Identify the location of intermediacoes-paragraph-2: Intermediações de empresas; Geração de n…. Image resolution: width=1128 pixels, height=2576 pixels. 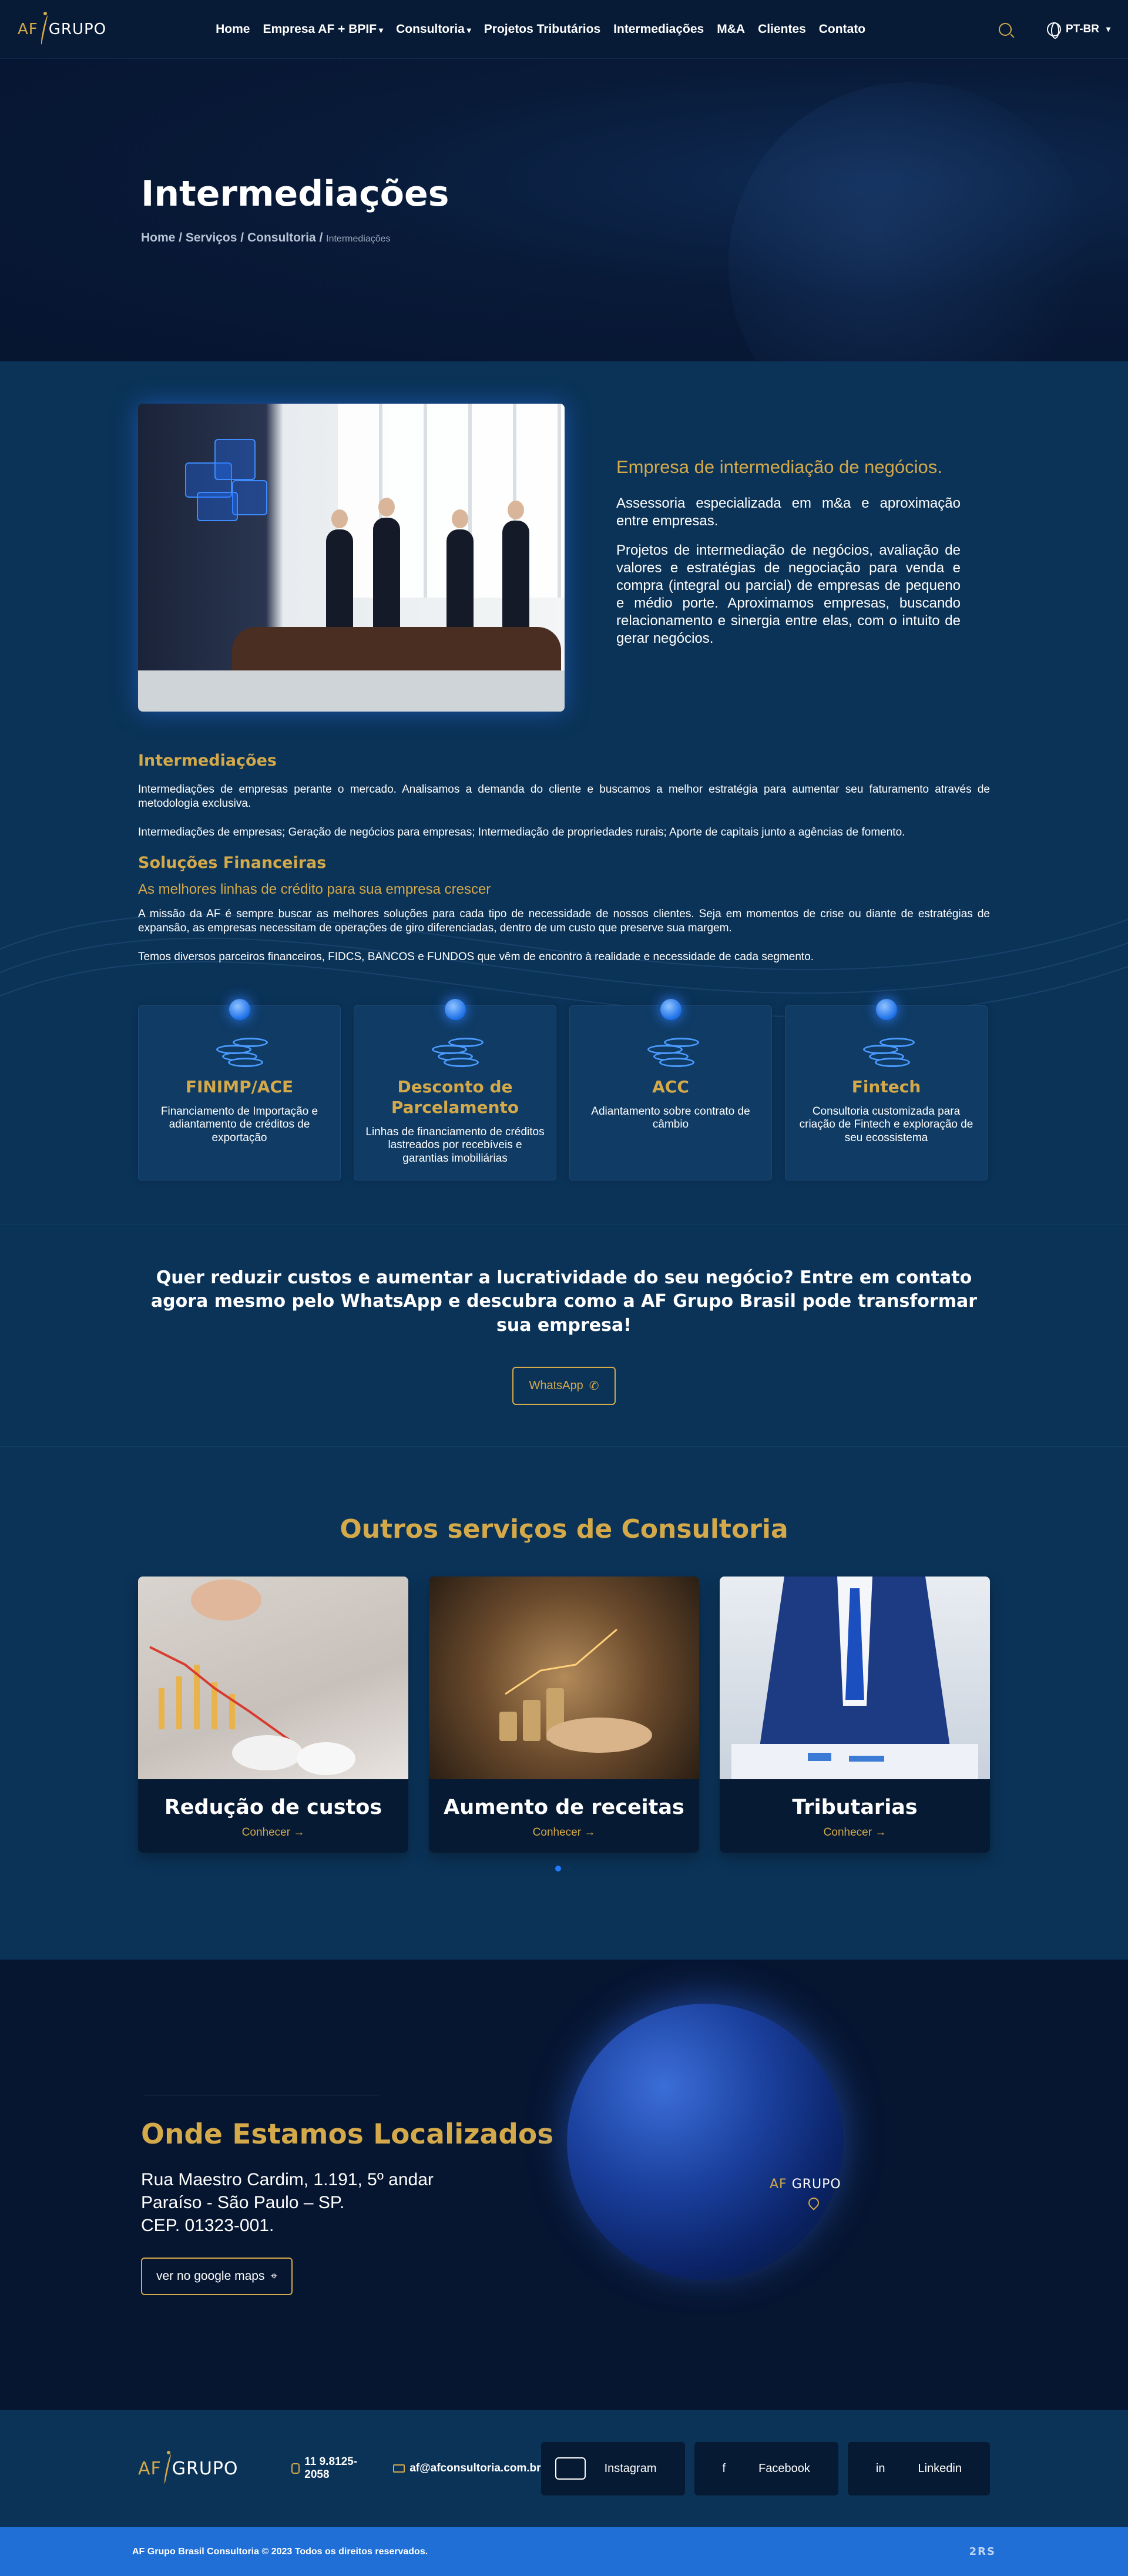
(521, 832).